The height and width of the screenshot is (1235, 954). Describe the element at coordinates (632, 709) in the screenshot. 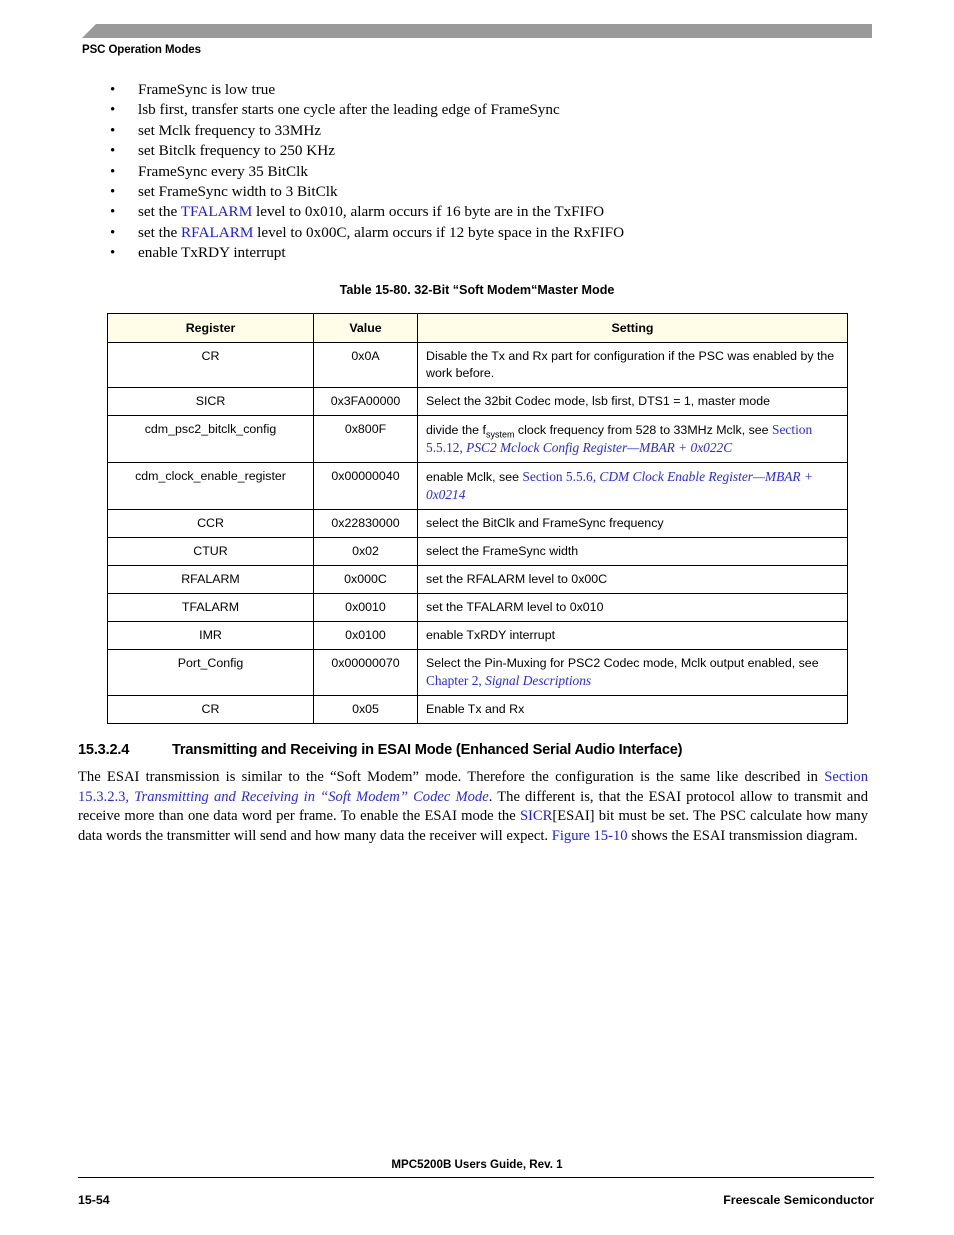

I see `cell-setting: Enable Tx and Rx` at that location.